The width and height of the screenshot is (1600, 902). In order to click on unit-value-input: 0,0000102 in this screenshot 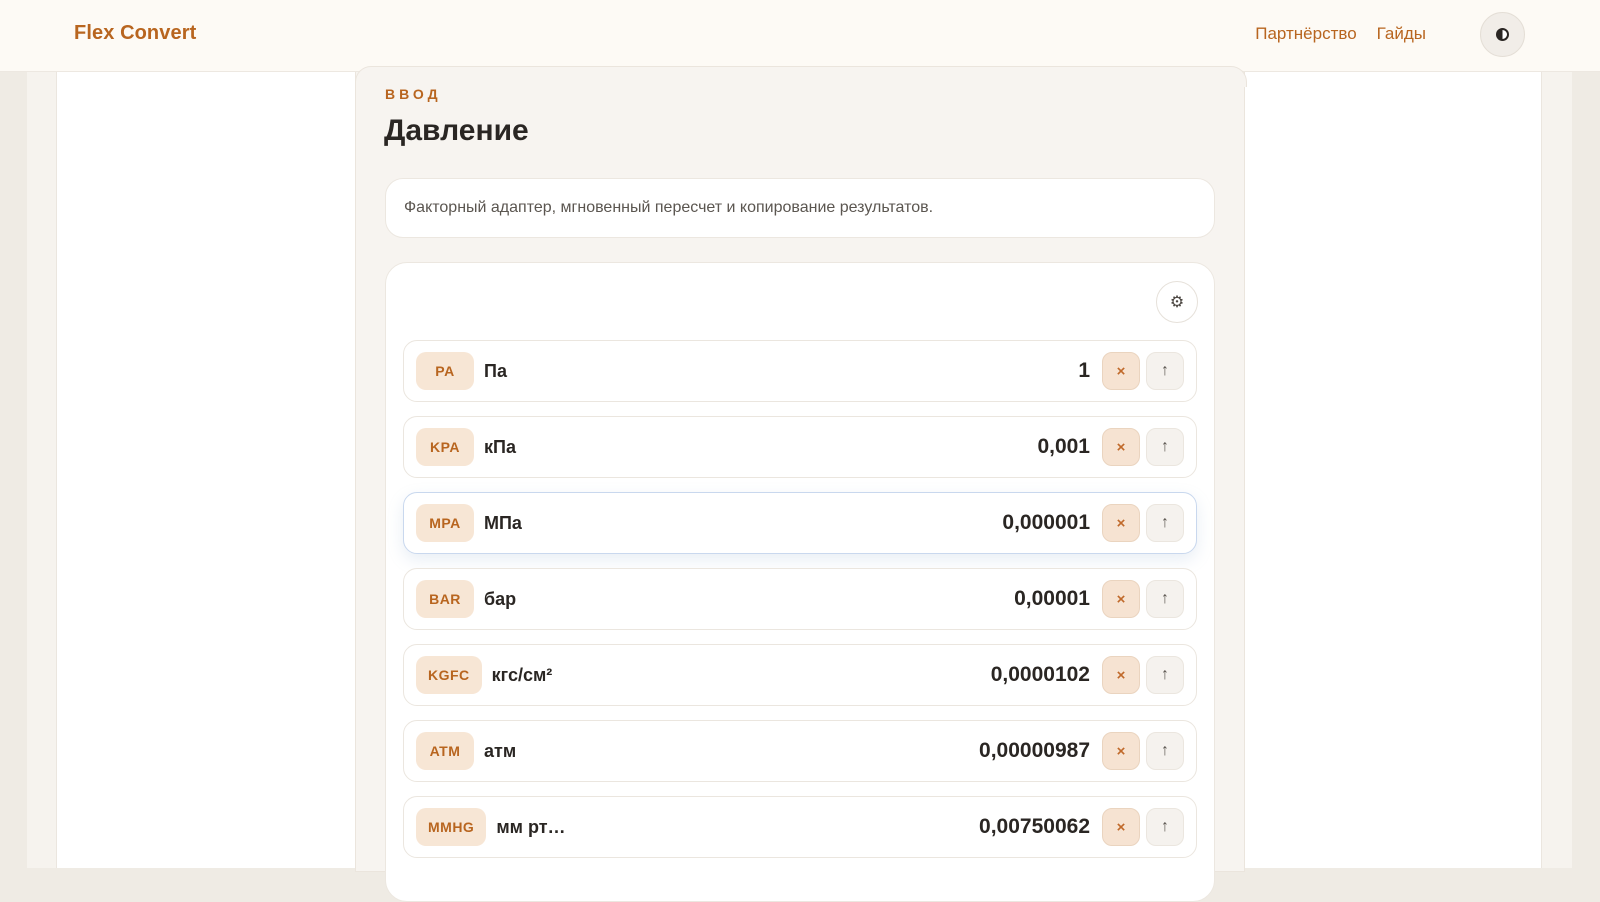, I will do `click(1040, 675)`.